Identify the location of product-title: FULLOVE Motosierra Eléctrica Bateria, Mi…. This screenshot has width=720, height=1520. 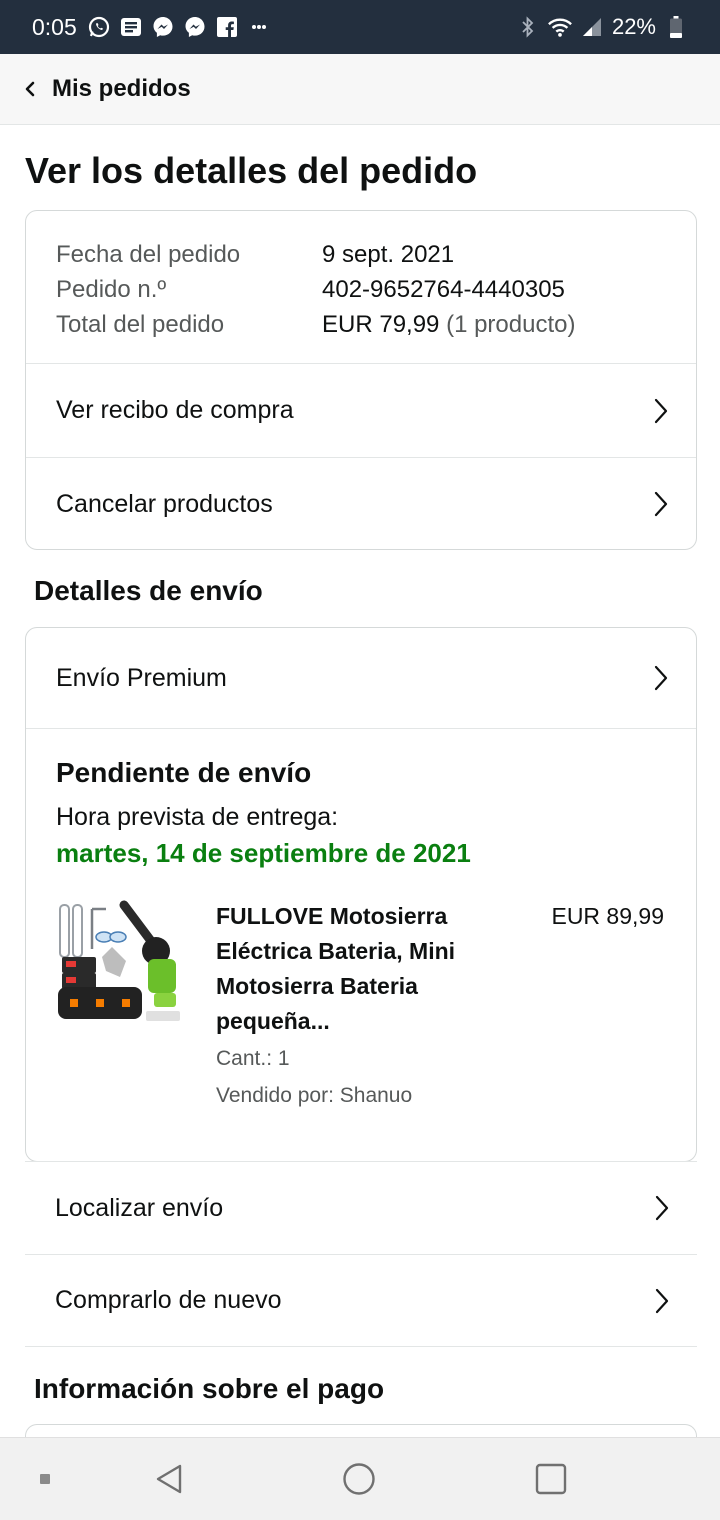
(366, 969).